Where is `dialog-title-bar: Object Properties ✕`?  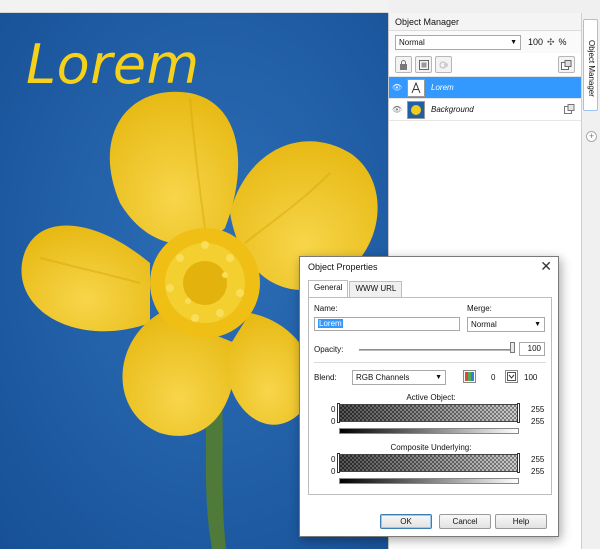 dialog-title-bar: Object Properties ✕ is located at coordinates (429, 268).